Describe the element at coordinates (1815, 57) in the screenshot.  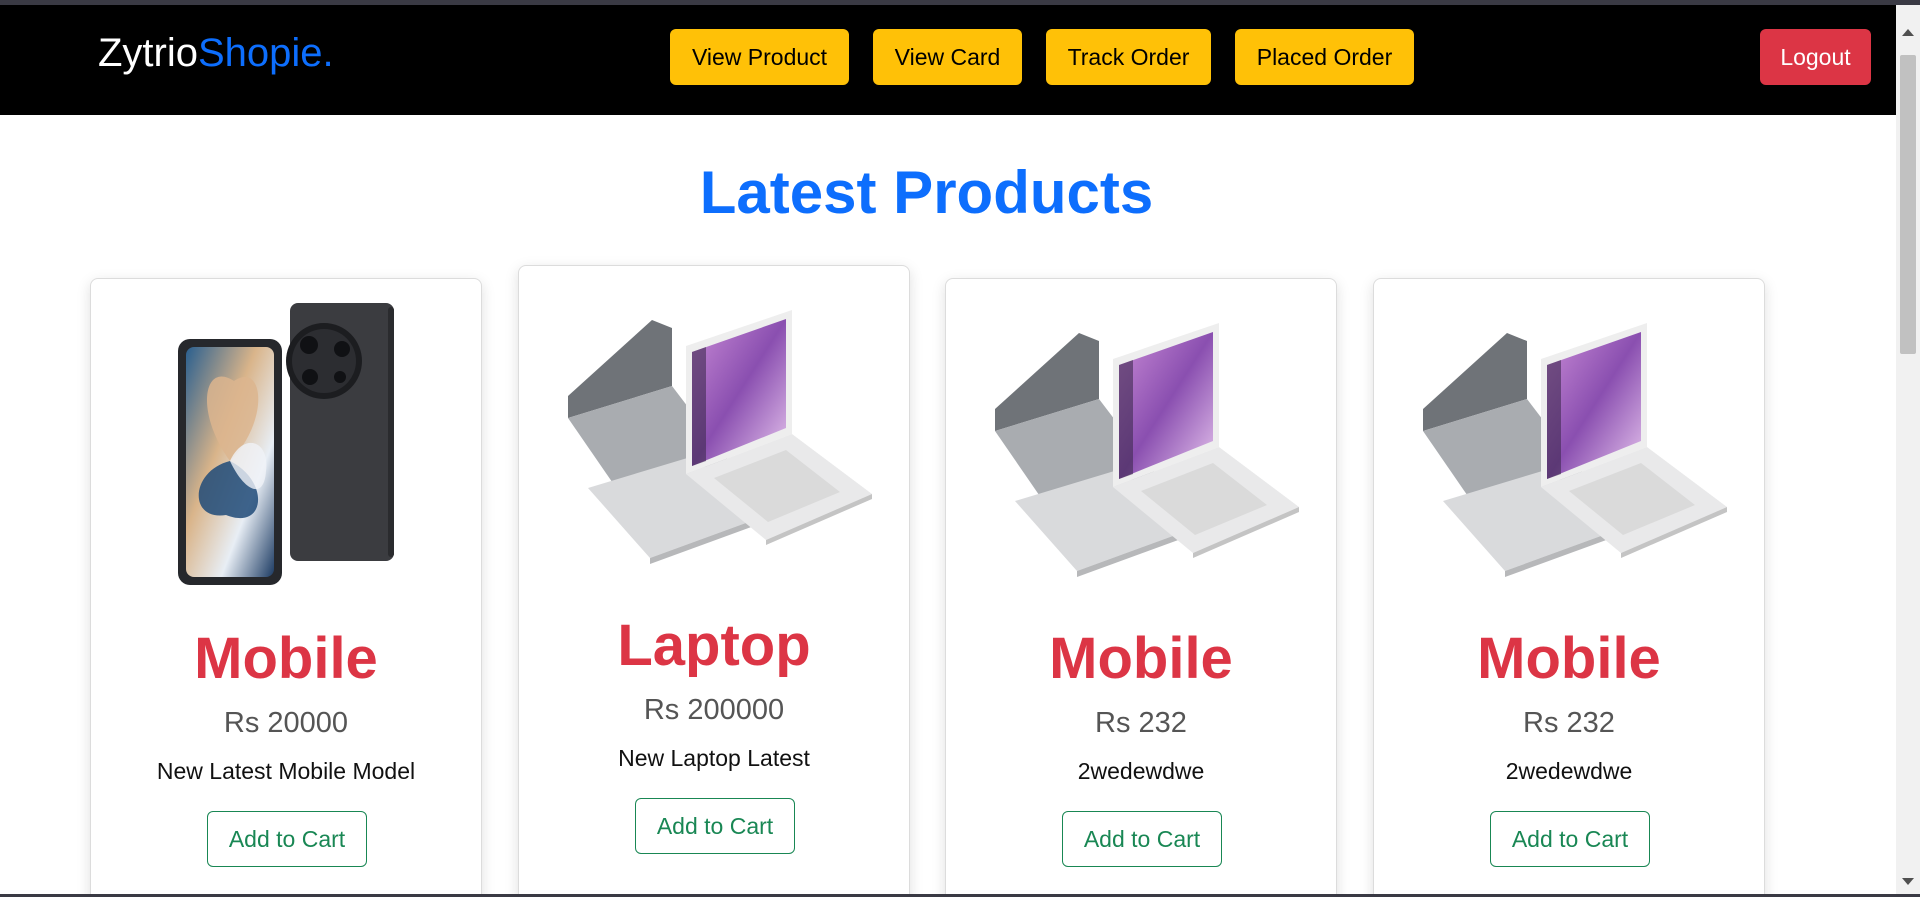
I see `logout-button: Logout` at that location.